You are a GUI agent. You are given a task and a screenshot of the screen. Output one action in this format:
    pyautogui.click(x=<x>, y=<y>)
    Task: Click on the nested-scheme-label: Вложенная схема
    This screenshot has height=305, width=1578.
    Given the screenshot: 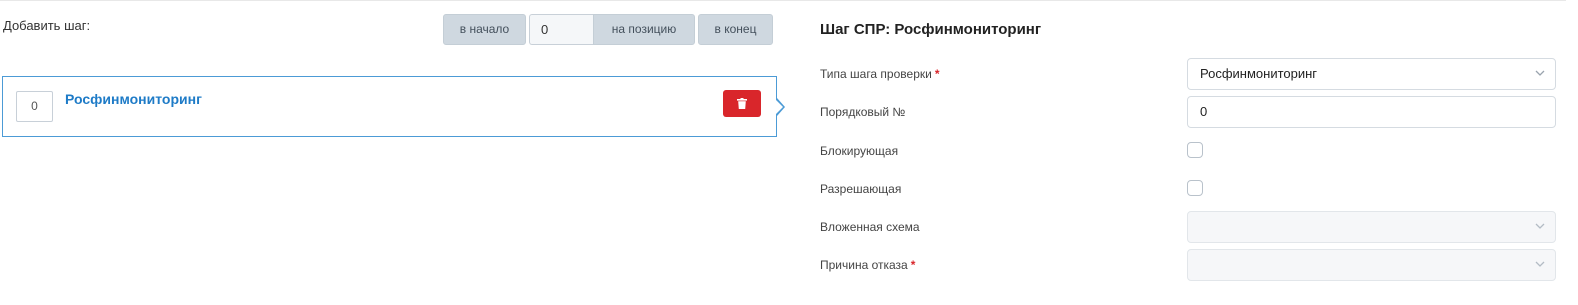 What is the action you would take?
    pyautogui.click(x=870, y=227)
    